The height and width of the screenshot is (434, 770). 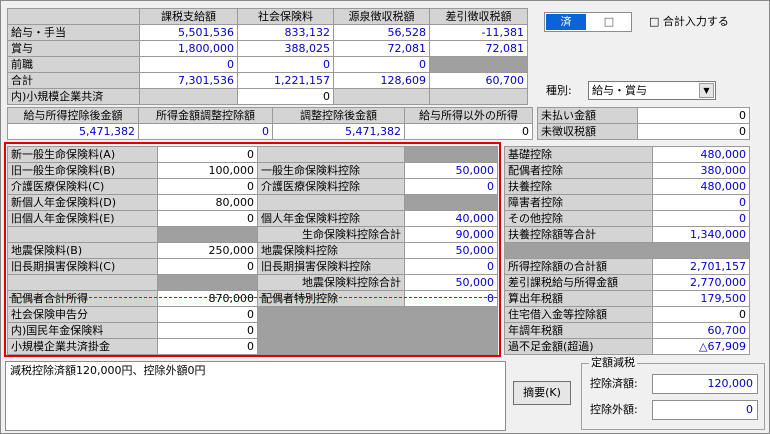 I want to click on table-row: 未徴収税額 0, so click(x=643, y=131).